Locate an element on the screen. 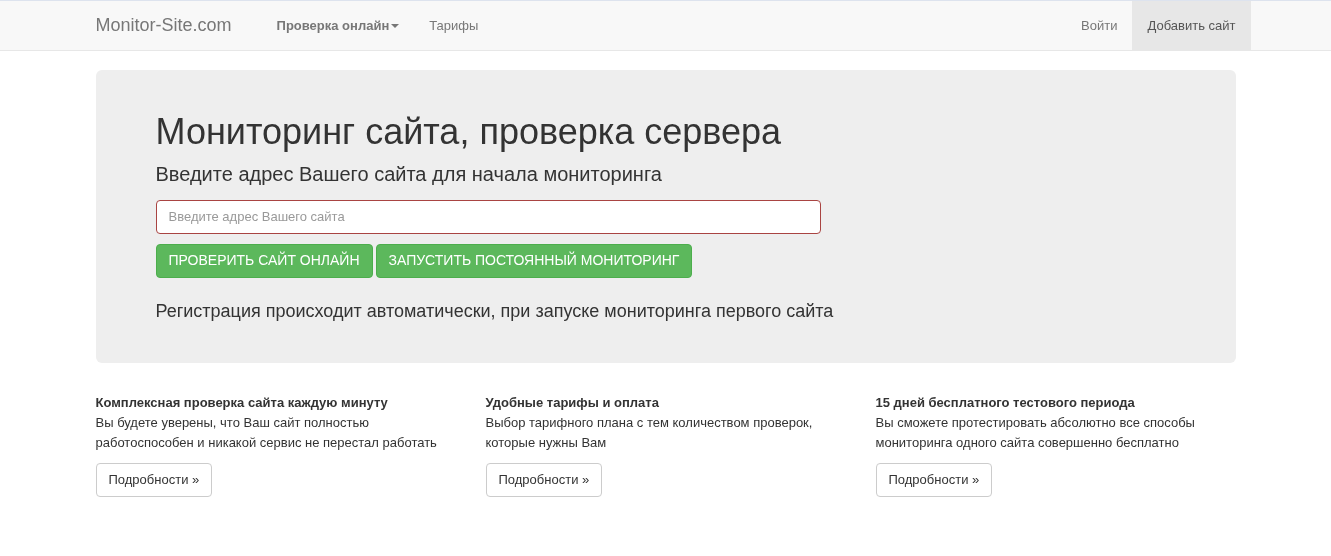 The width and height of the screenshot is (1331, 556). registration-note: Регистрация происходит автоматически, при запуске мониторинга первого сайта is located at coordinates (495, 311).